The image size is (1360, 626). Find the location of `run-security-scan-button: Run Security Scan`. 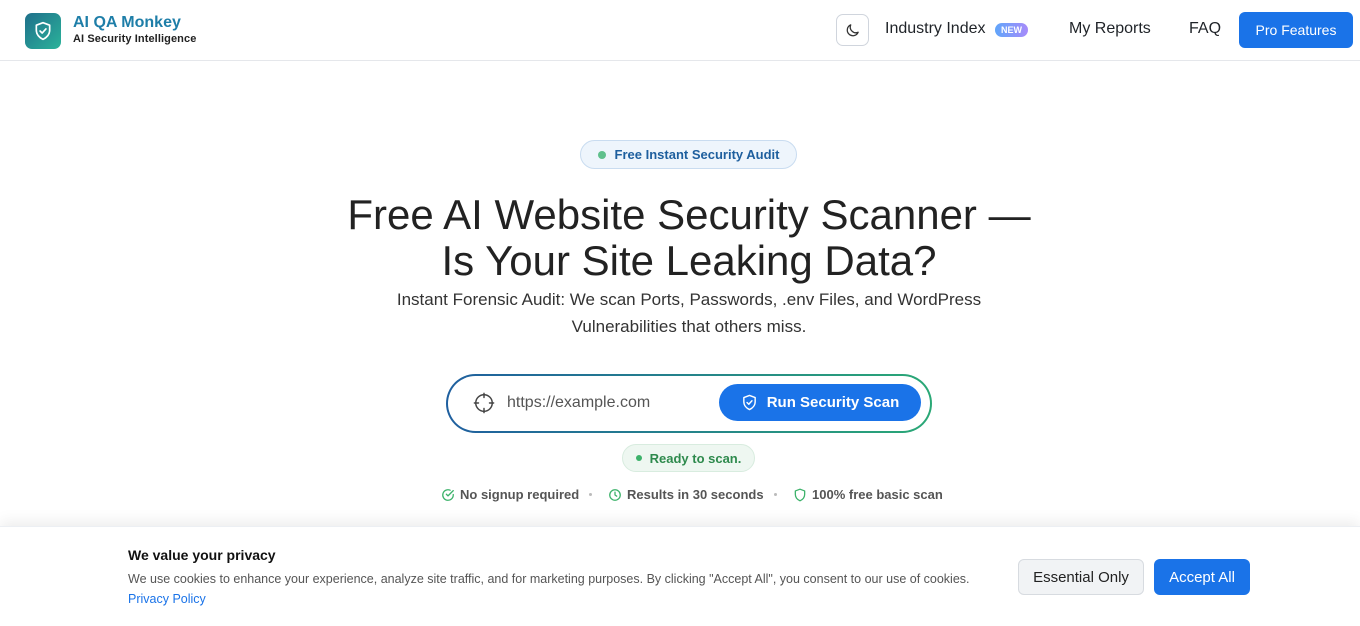

run-security-scan-button: Run Security Scan is located at coordinates (820, 402).